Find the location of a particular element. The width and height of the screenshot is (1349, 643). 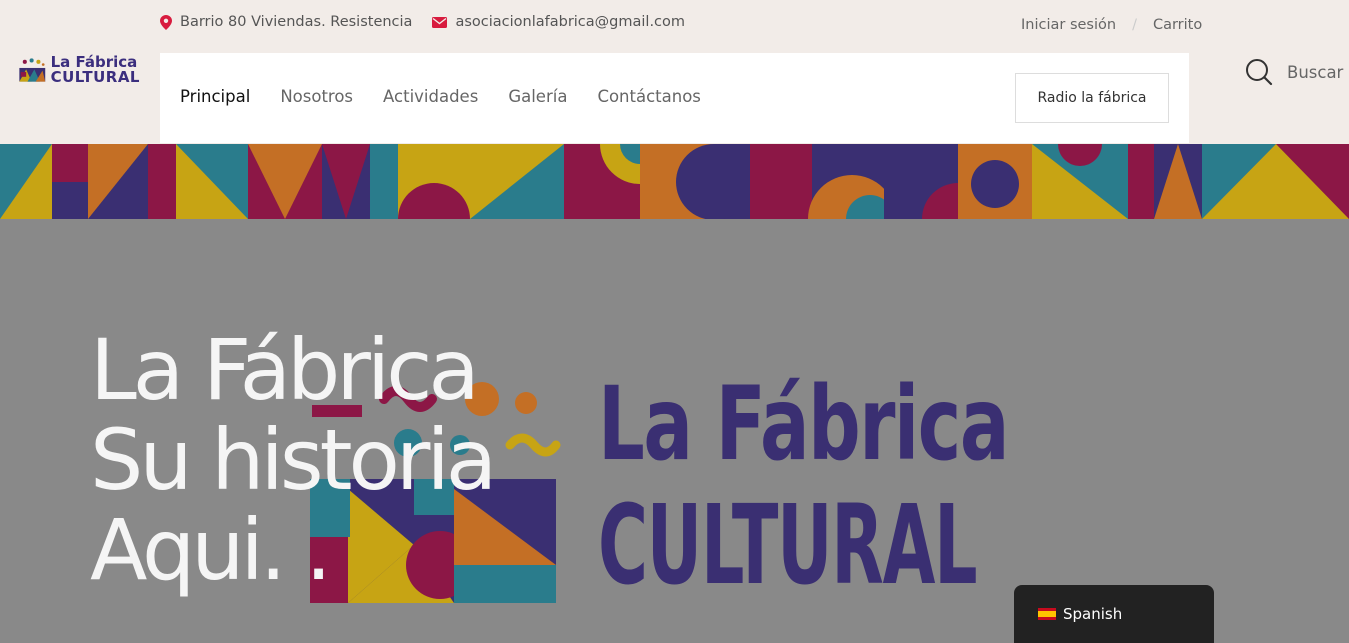

nav-item-contactanos: Contáctanos is located at coordinates (648, 96).